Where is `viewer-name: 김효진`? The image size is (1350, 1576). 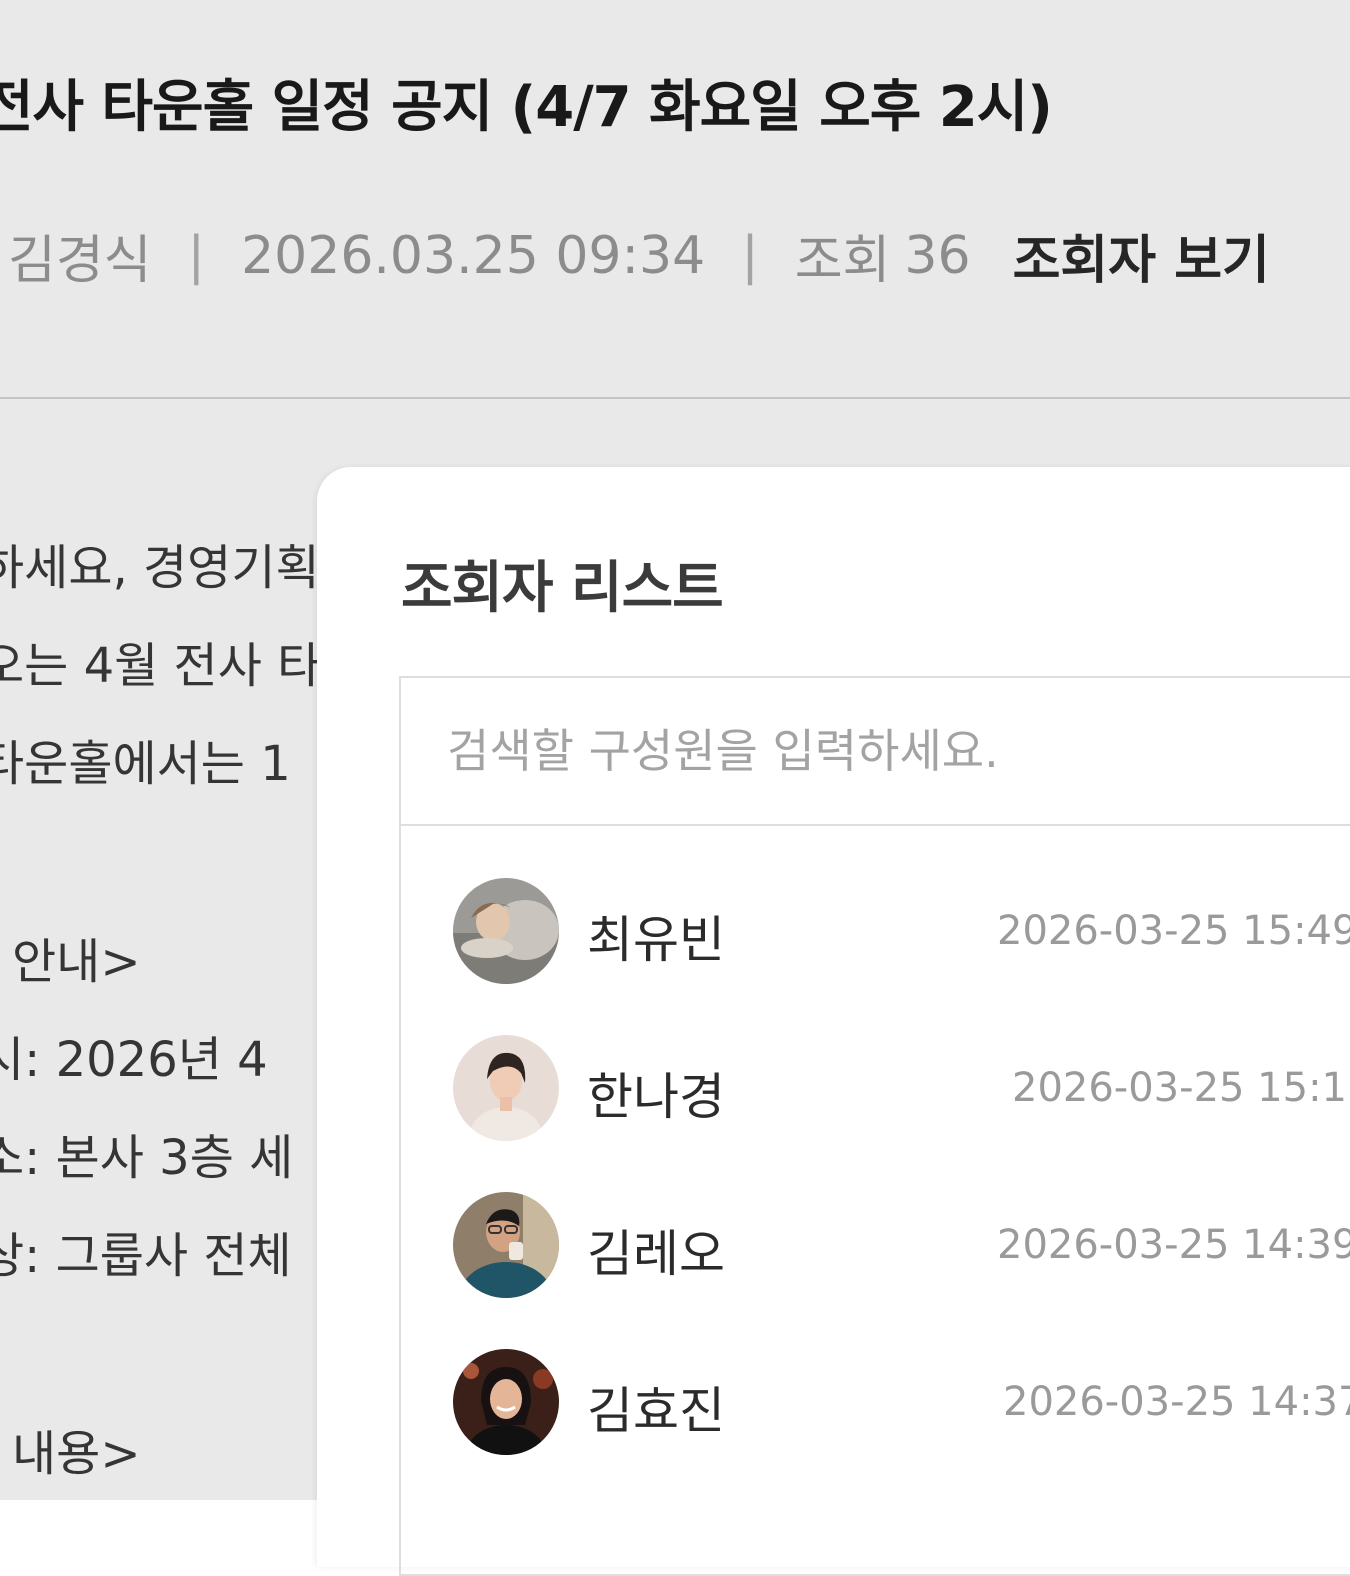 viewer-name: 김효진 is located at coordinates (656, 1411).